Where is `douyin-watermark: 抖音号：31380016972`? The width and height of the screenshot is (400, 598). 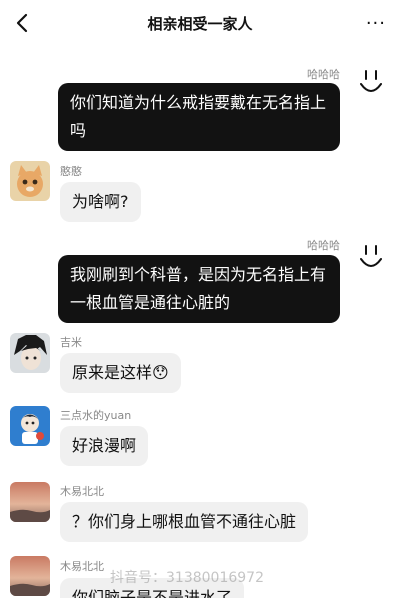 douyin-watermark: 抖音号：31380016972 is located at coordinates (187, 578).